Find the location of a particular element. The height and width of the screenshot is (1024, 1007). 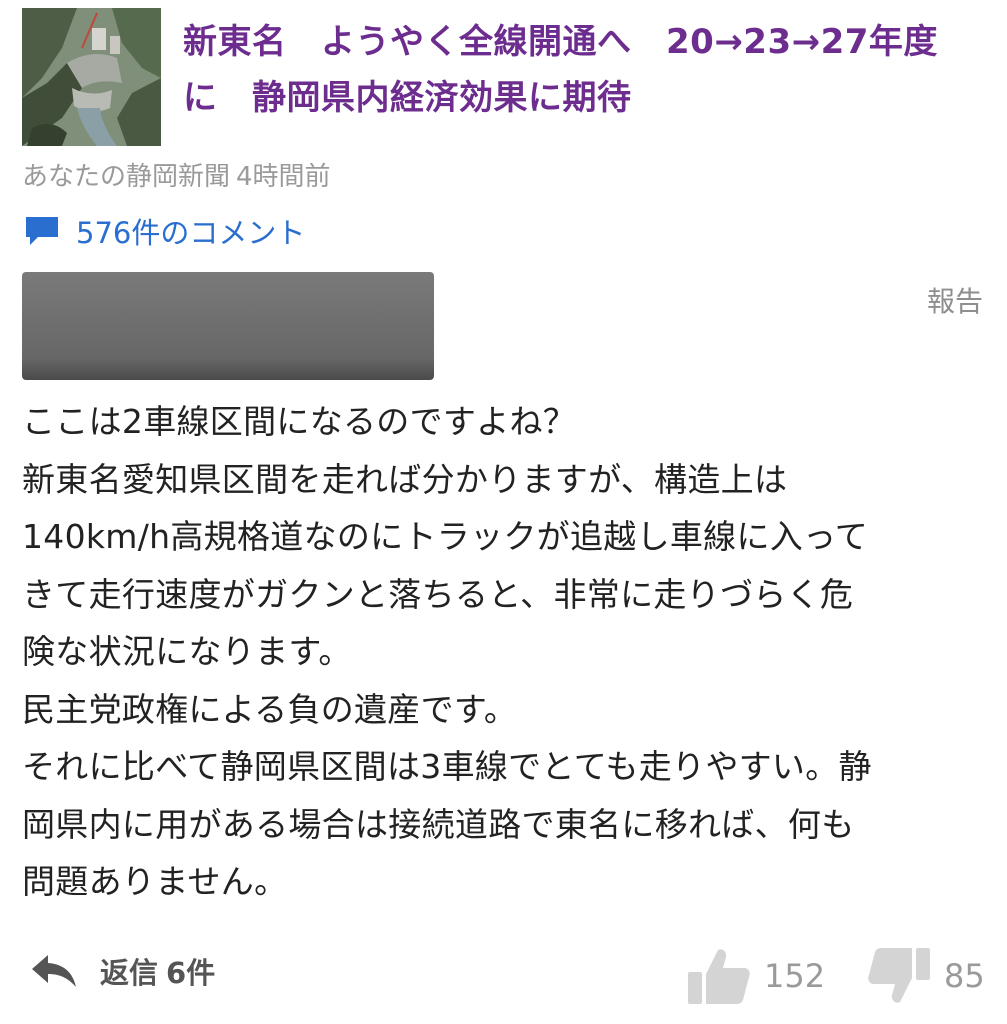

comment-footer: 返信 6件 152 85 is located at coordinates (507, 977).